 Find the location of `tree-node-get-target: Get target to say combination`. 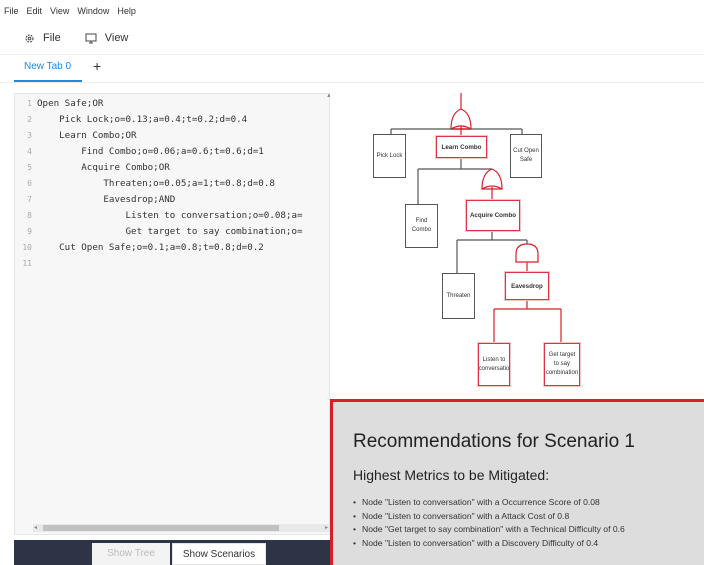

tree-node-get-target: Get target to say combination is located at coordinates (562, 364).